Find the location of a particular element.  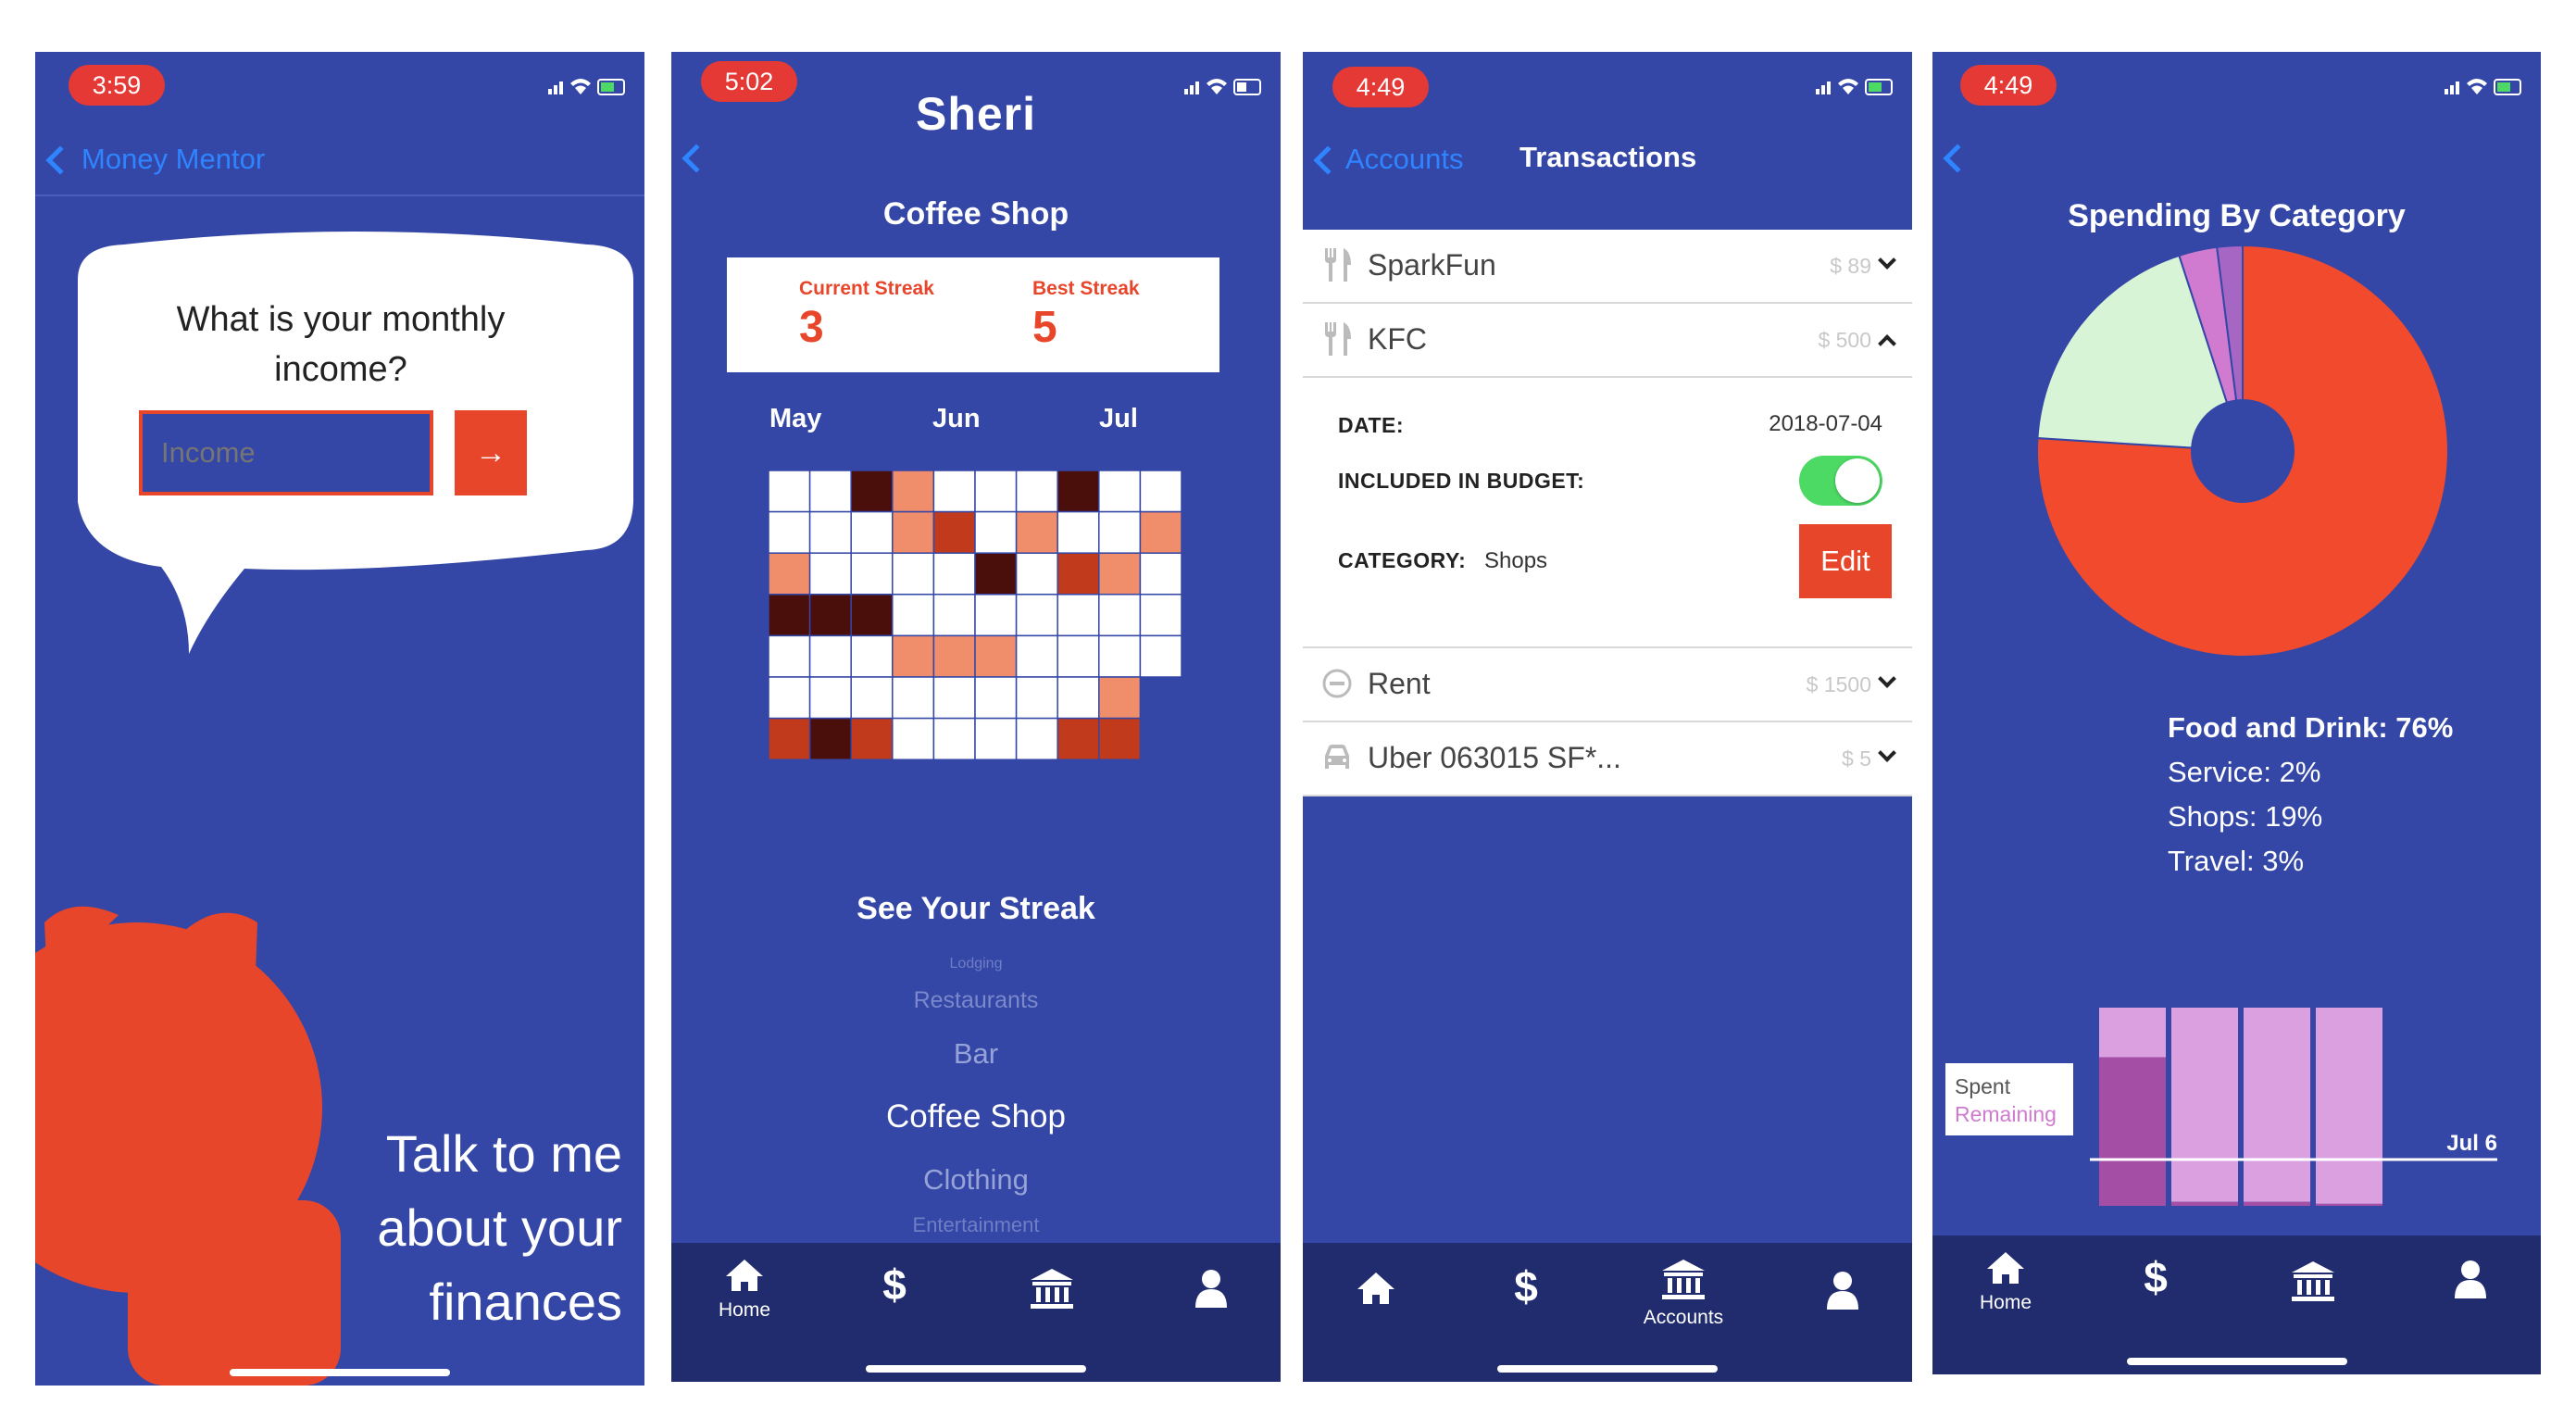

transaction-amount: $ 5 is located at coordinates (1856, 758).